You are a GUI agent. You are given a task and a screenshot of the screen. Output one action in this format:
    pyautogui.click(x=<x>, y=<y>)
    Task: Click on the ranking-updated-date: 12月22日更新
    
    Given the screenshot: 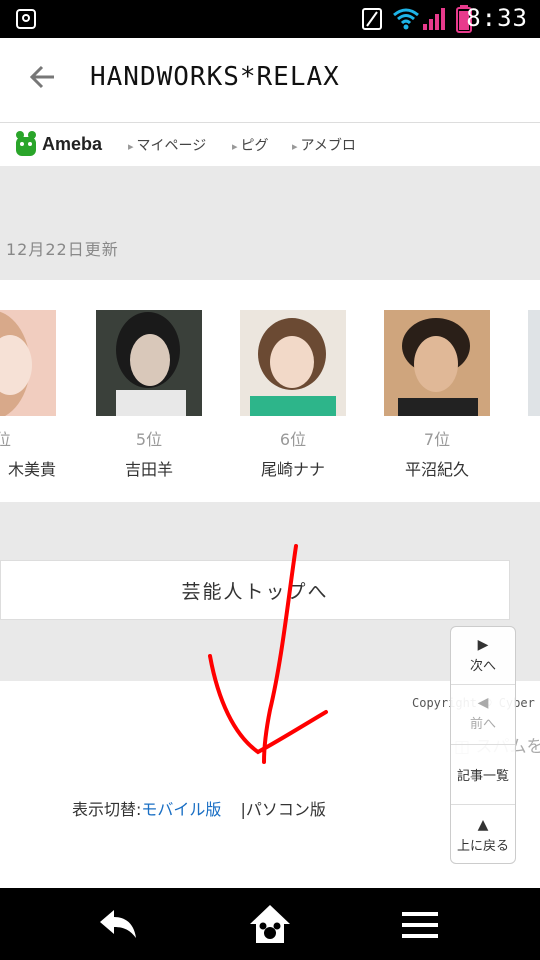 What is the action you would take?
    pyautogui.click(x=62, y=249)
    